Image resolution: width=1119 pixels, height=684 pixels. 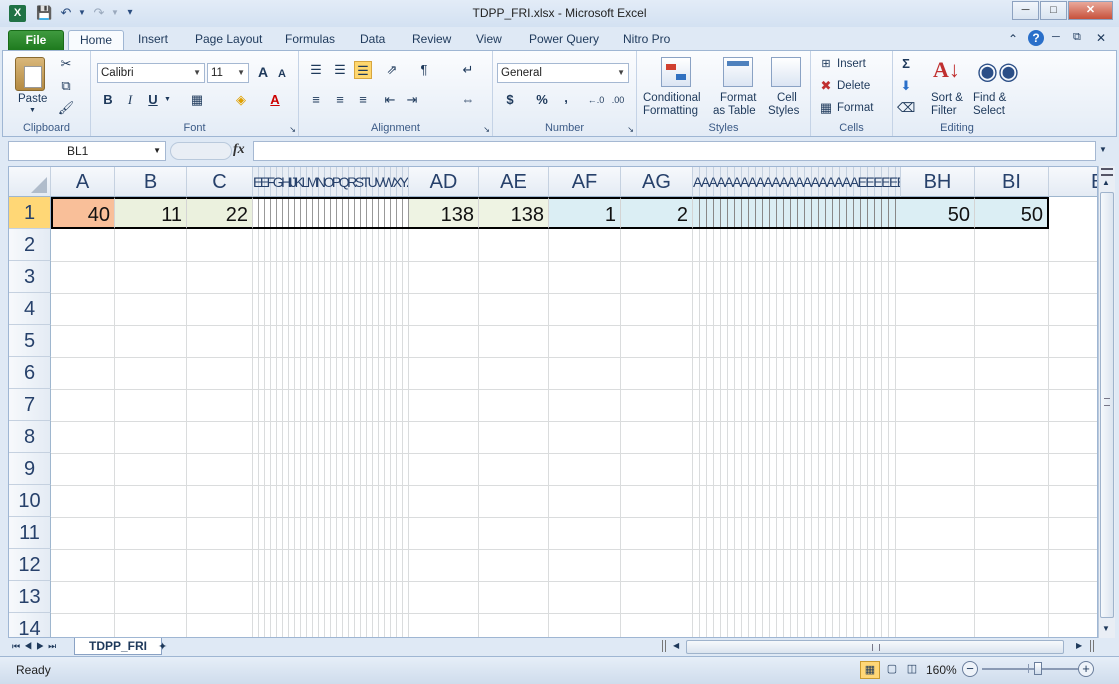 What do you see at coordinates (30, 597) in the screenshot?
I see `row-header-13: 13` at bounding box center [30, 597].